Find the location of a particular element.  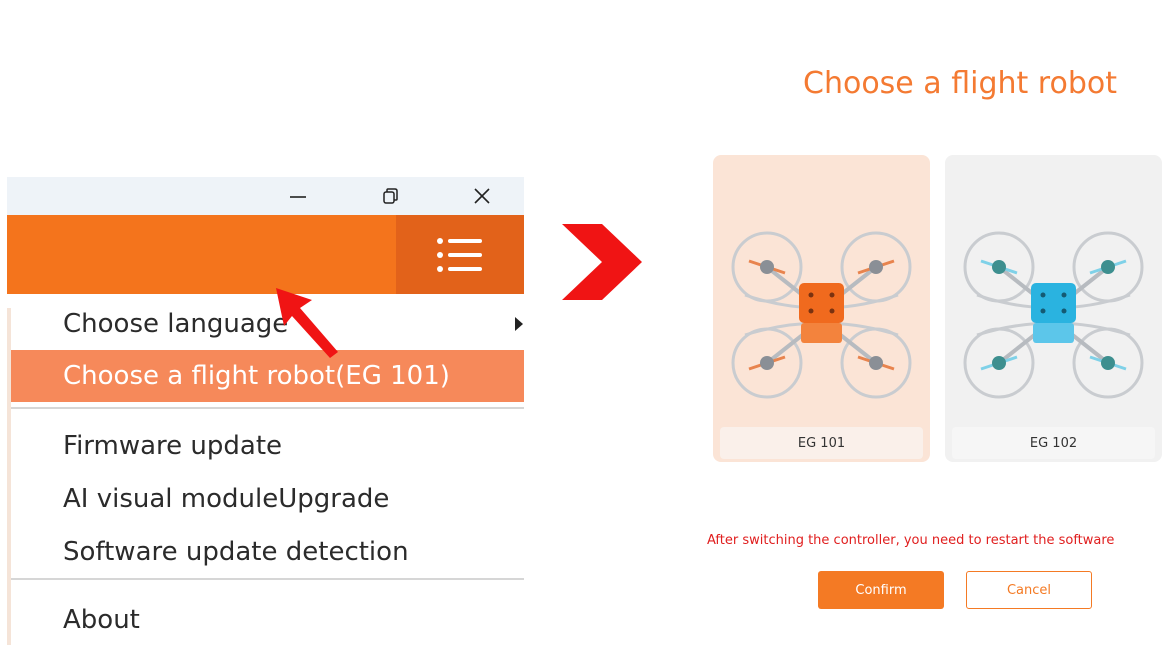

menu-item-firmware-update: Firmware update is located at coordinates (267, 446).